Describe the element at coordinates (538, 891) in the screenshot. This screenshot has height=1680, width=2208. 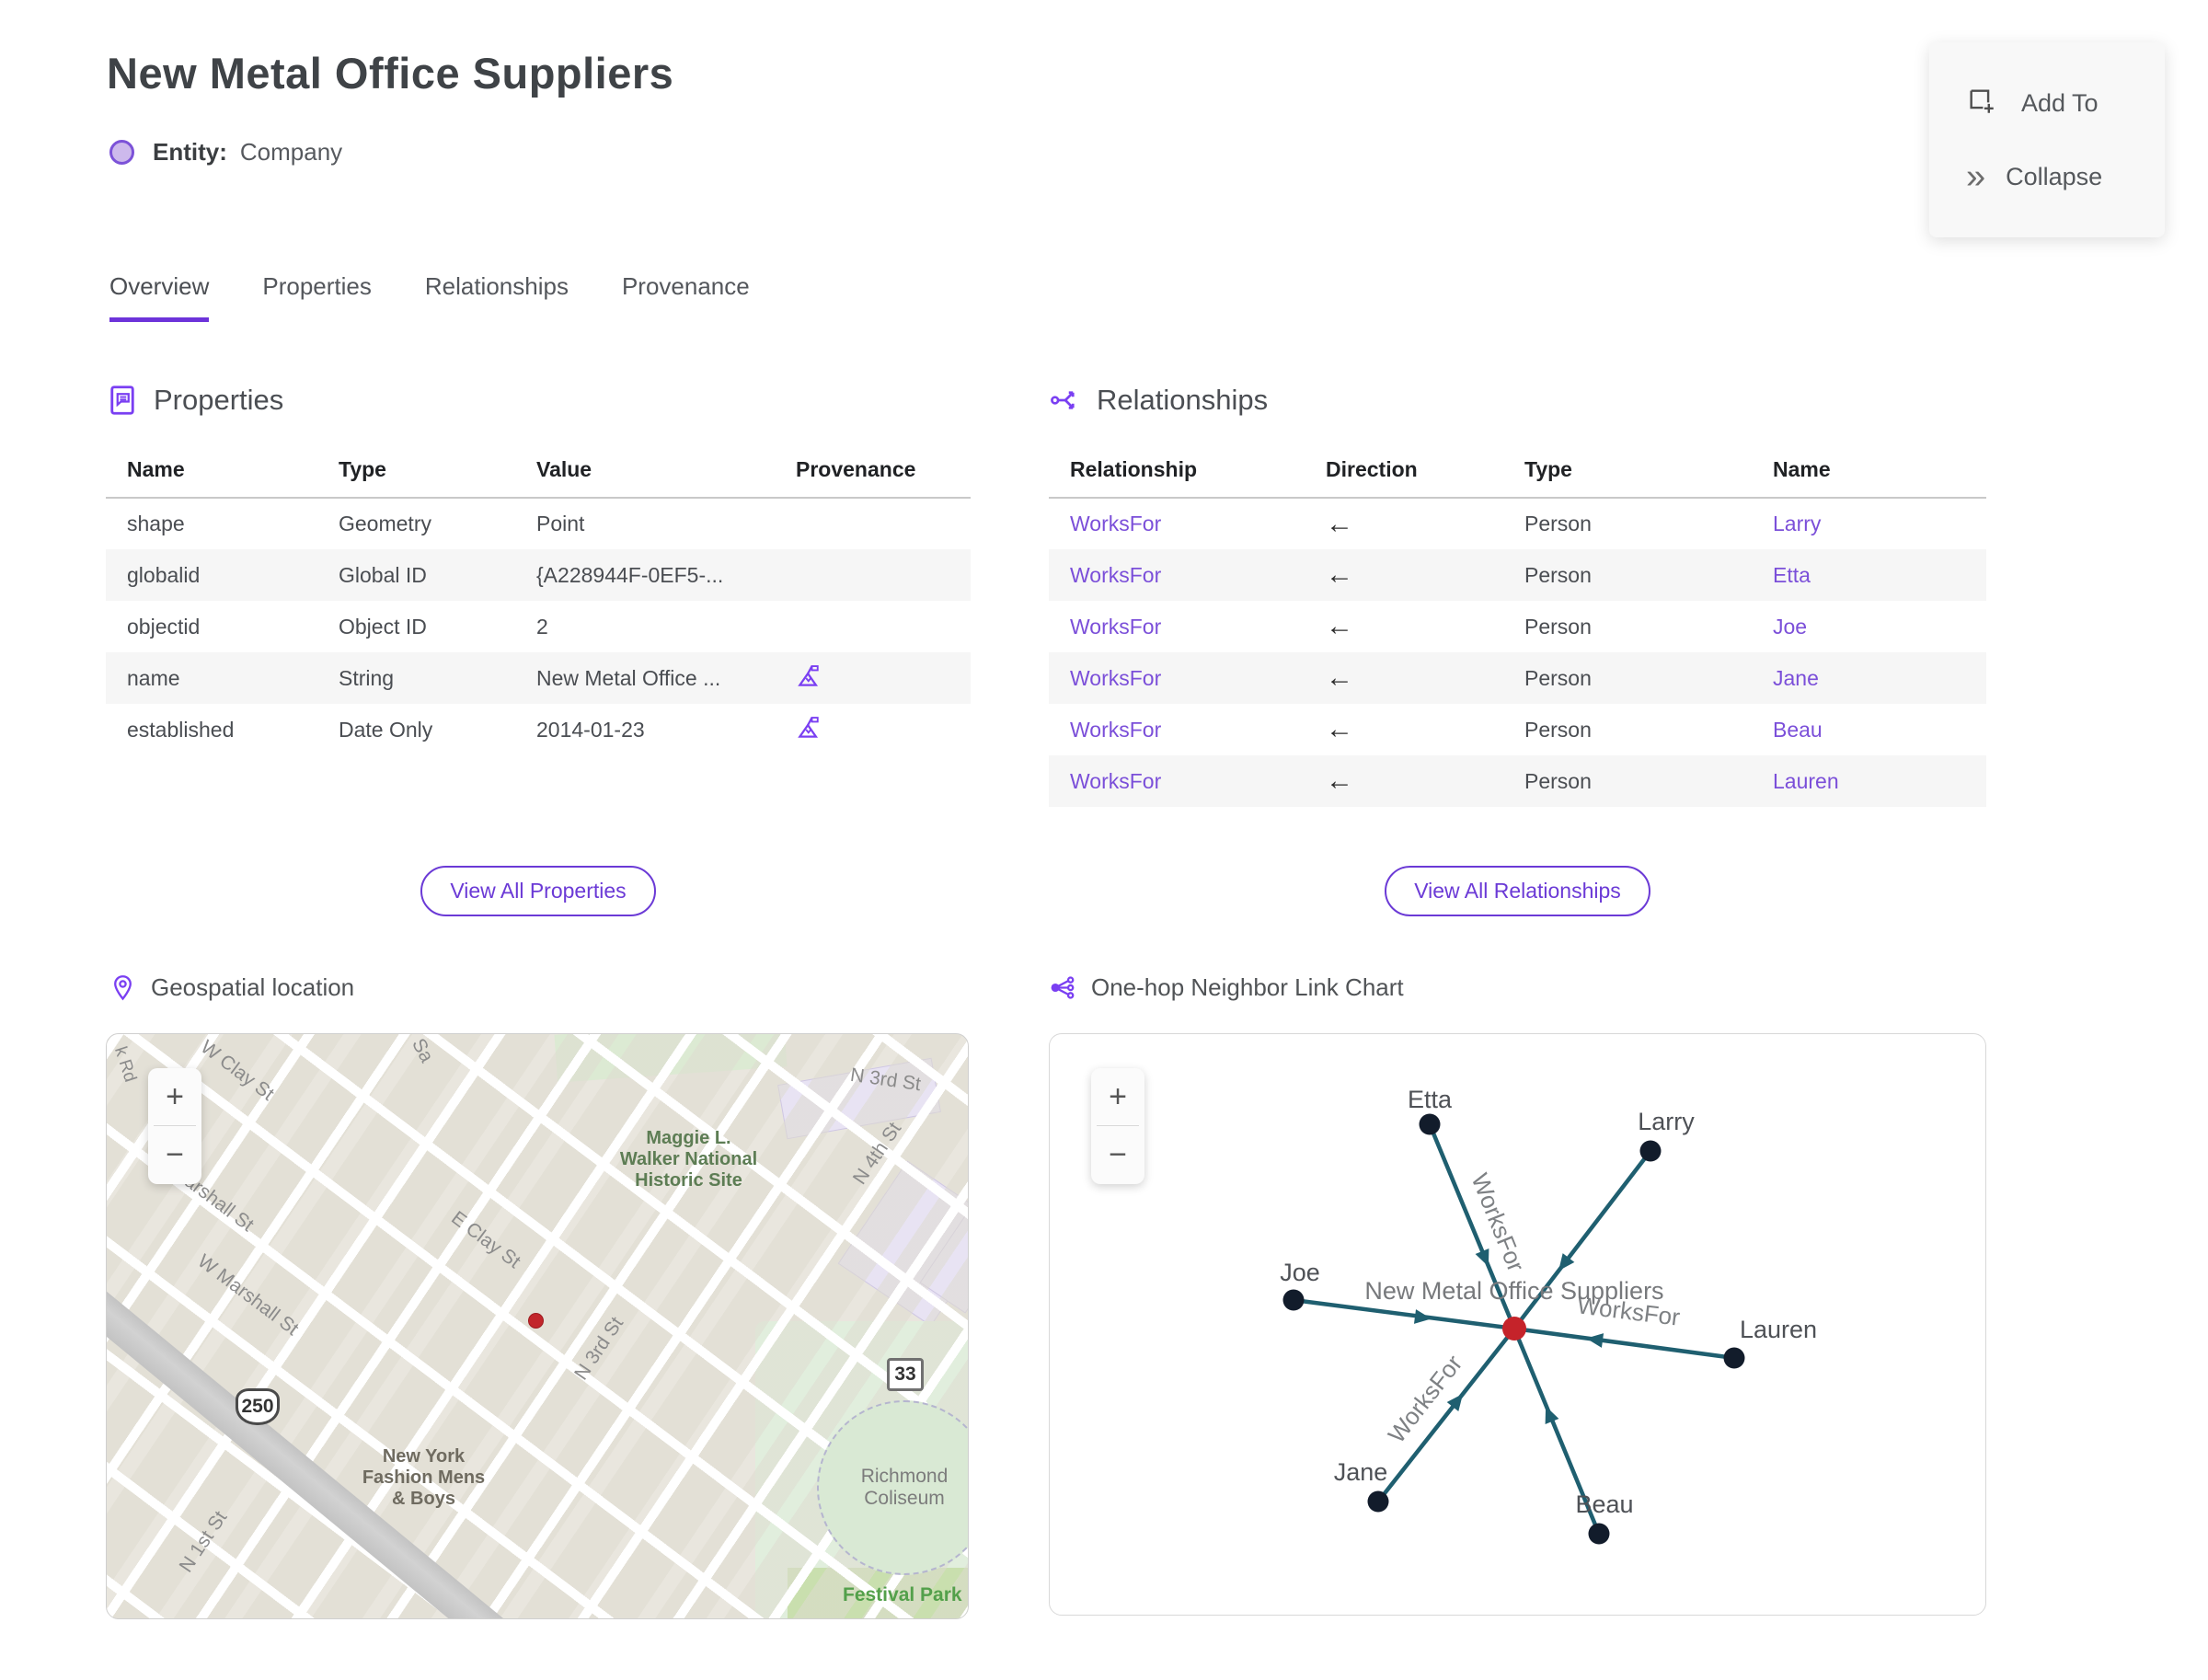
I see `view-all-properties-button: View All Properties` at that location.